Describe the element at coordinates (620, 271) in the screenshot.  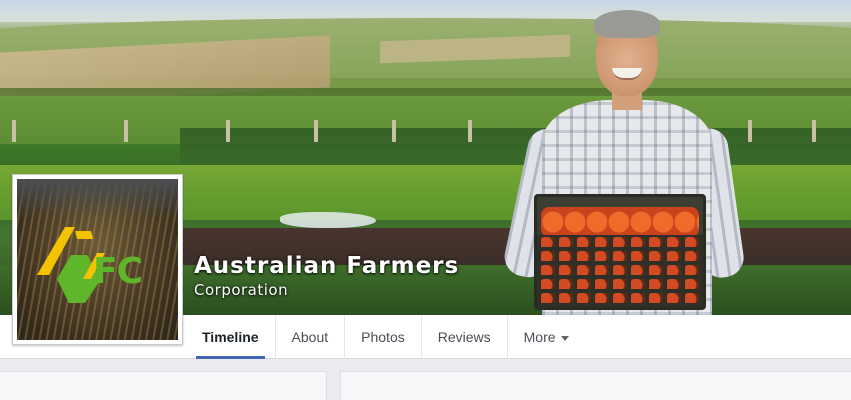
I see `crate-grid` at that location.